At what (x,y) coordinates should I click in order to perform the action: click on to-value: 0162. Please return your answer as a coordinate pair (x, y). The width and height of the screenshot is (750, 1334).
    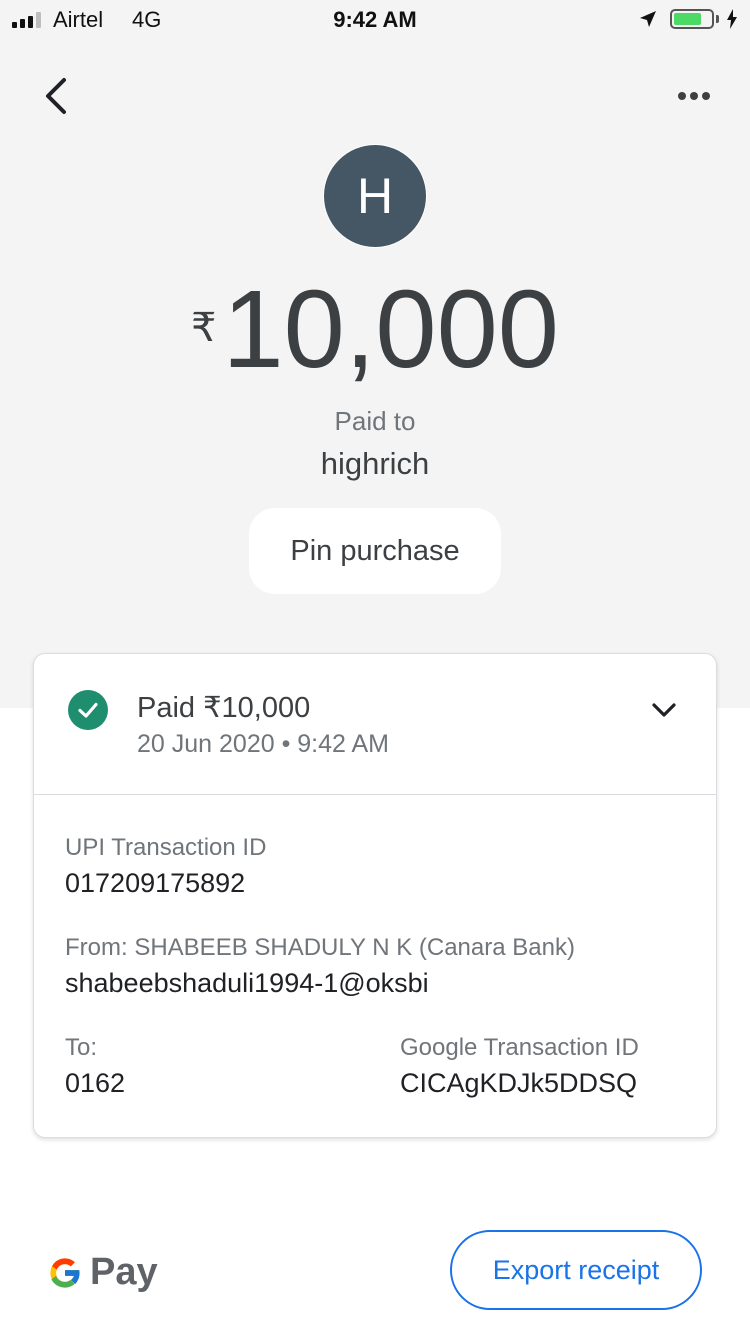
    Looking at the image, I should click on (95, 1083).